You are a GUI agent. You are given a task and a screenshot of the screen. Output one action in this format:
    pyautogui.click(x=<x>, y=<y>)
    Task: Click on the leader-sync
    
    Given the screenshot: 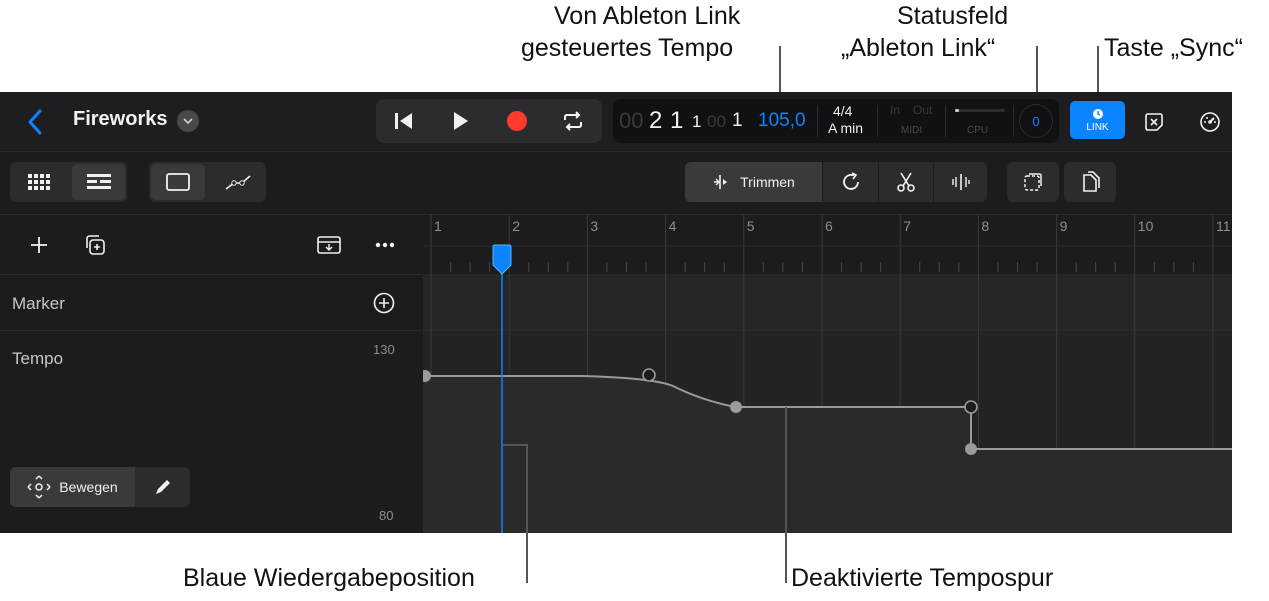 What is the action you would take?
    pyautogui.click(x=1098, y=69)
    